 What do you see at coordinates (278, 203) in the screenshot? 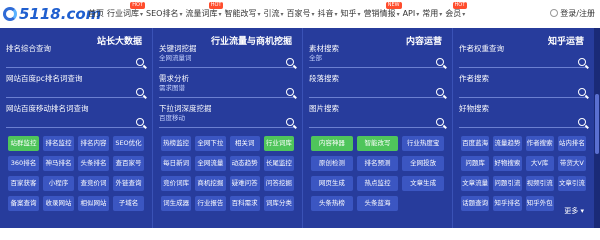
I see `tool-button: 词库分类` at bounding box center [278, 203].